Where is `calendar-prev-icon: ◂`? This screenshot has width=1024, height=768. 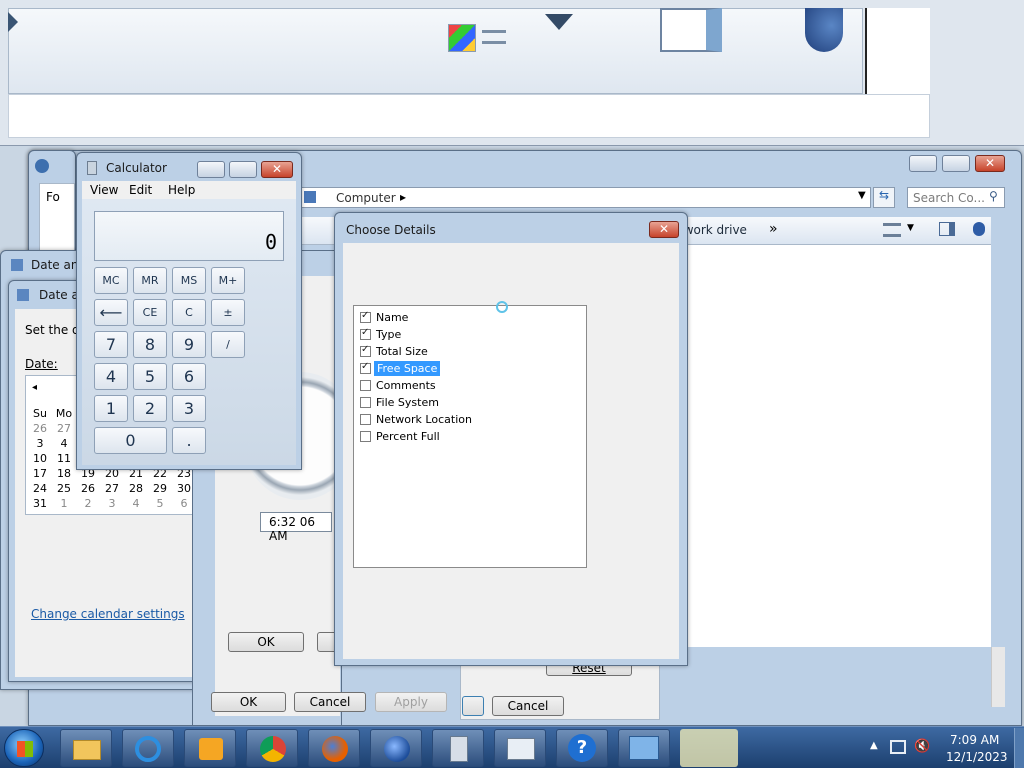 calendar-prev-icon: ◂ is located at coordinates (34, 387).